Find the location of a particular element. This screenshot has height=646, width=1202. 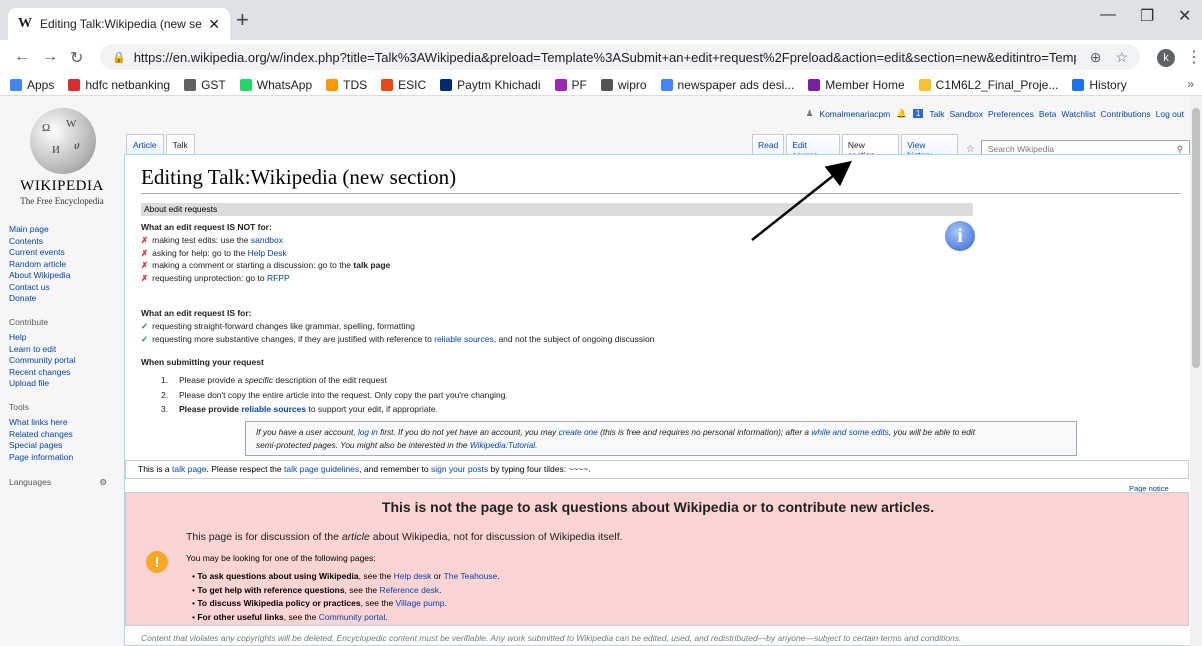

step-number: 2. is located at coordinates (165, 394).